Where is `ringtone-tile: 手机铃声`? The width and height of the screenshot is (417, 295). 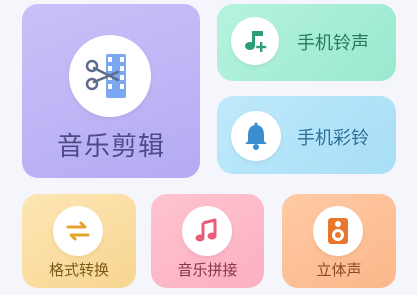 ringtone-tile: 手机铃声 is located at coordinates (306, 42).